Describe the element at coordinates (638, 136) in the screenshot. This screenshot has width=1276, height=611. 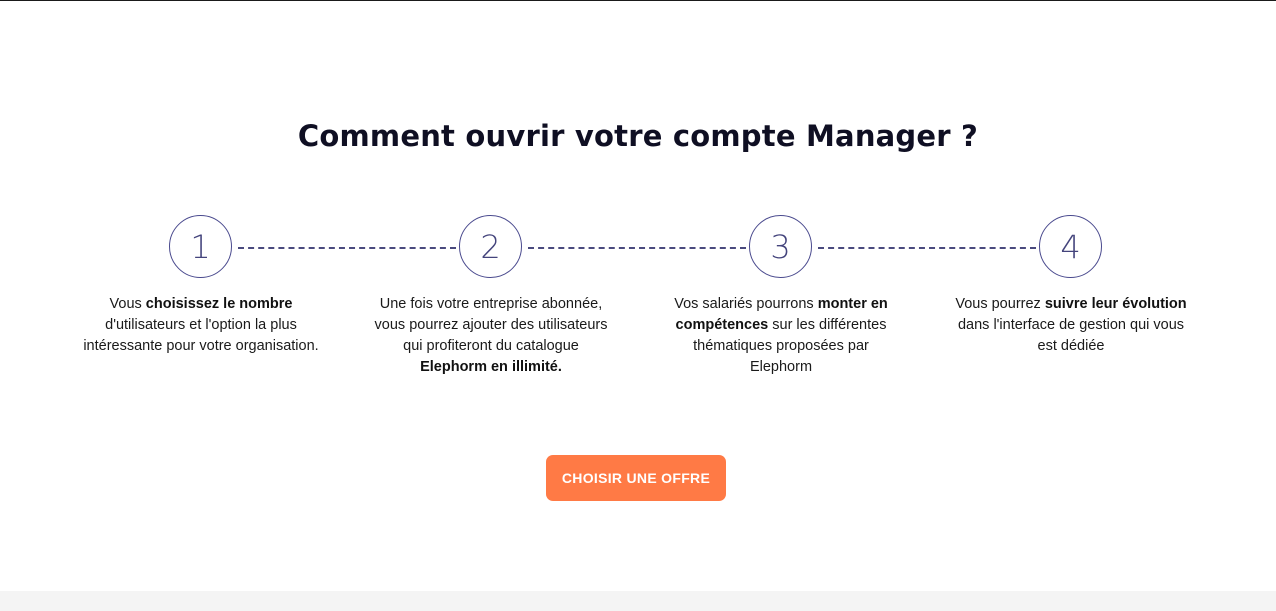
I see `page-title: Comment ouvrir votre compte Manager ?` at that location.